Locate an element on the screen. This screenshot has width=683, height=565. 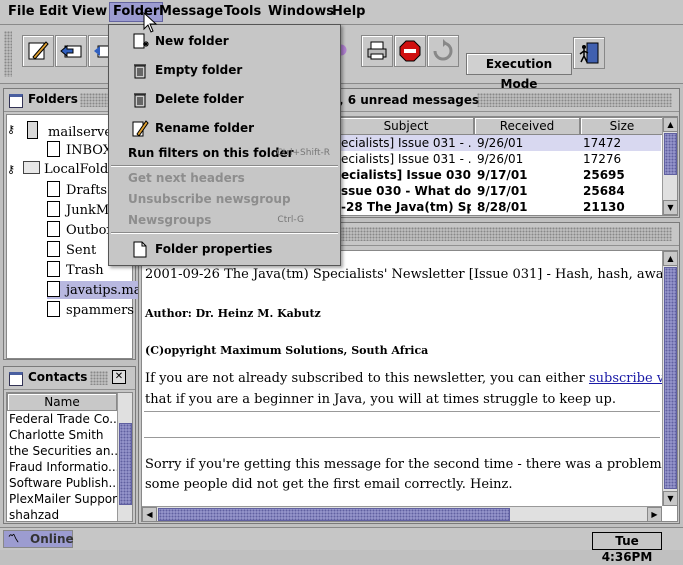
stop-button is located at coordinates (410, 51).